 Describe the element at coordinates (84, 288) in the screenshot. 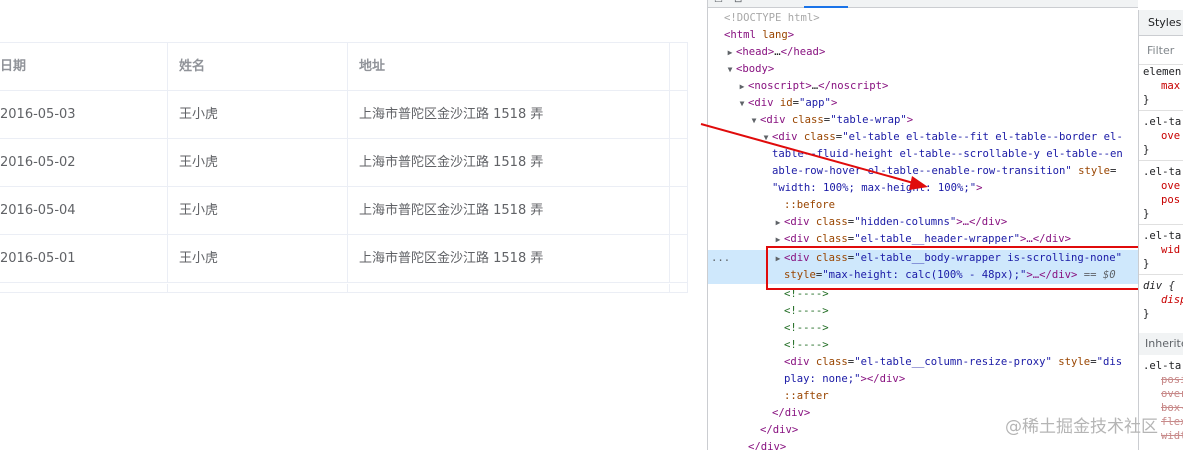

I see `cell-date` at that location.